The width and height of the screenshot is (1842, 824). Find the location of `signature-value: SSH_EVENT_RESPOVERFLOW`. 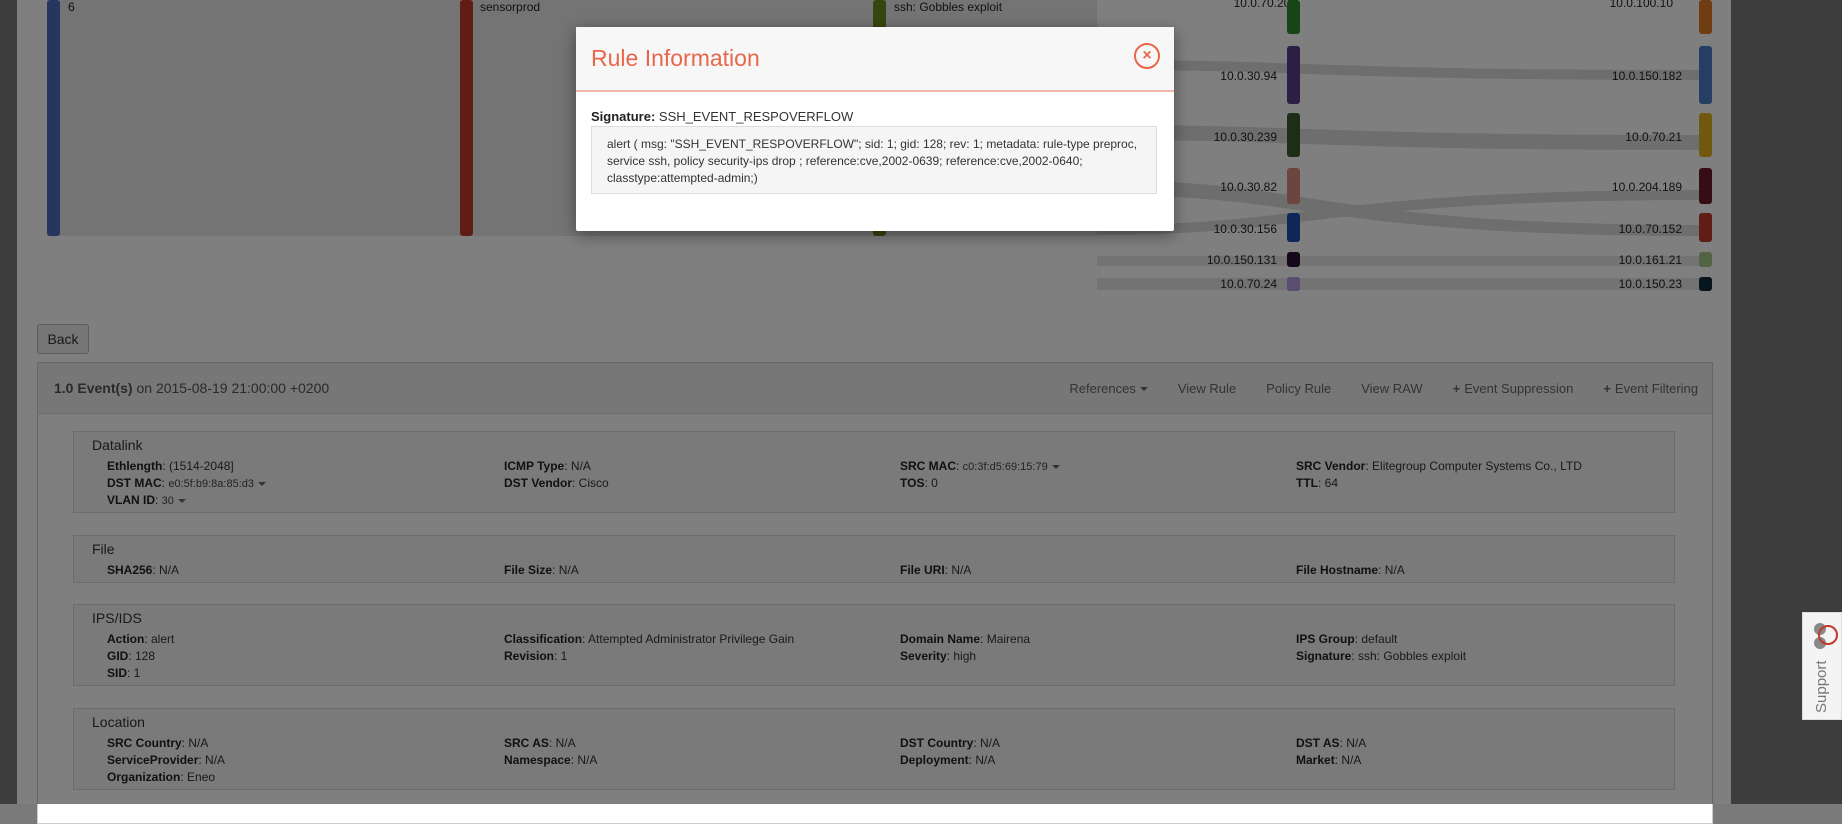

signature-value: SSH_EVENT_RESPOVERFLOW is located at coordinates (754, 116).